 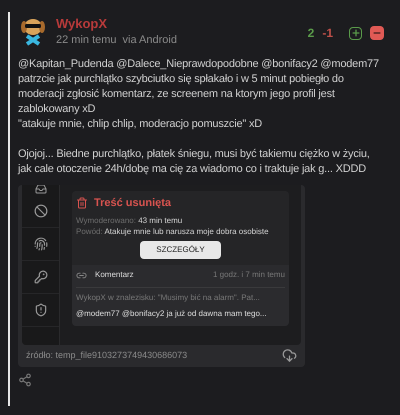 I want to click on details-button: SZCZEGÓŁY, so click(x=180, y=250).